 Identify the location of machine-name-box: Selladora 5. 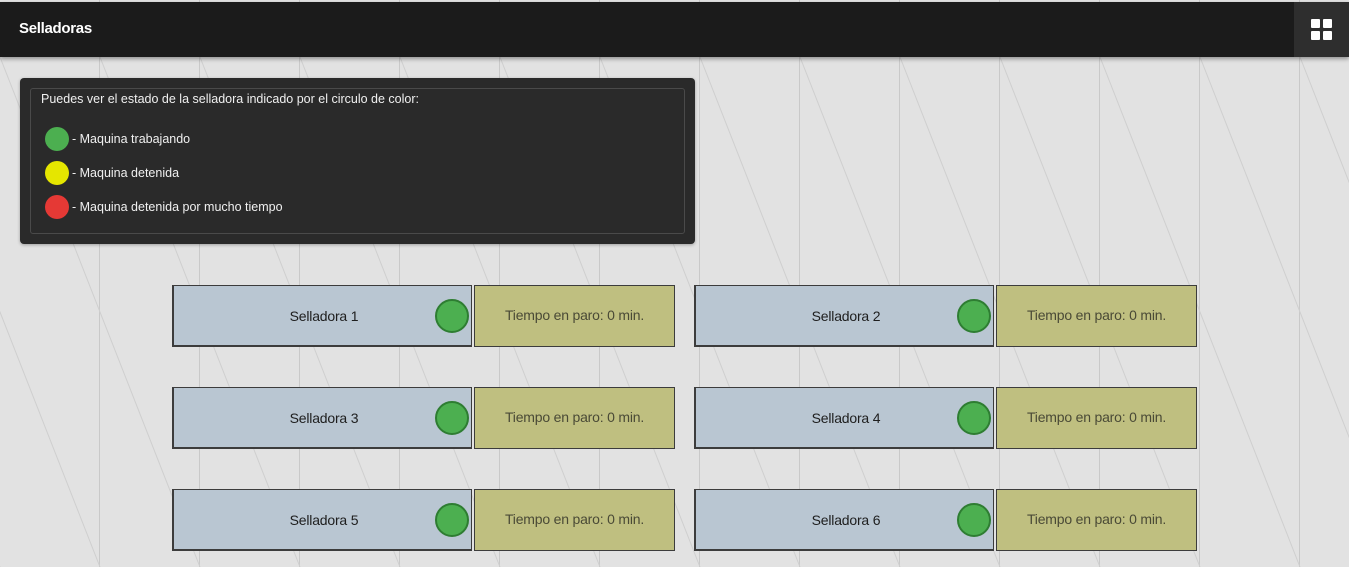
(322, 520).